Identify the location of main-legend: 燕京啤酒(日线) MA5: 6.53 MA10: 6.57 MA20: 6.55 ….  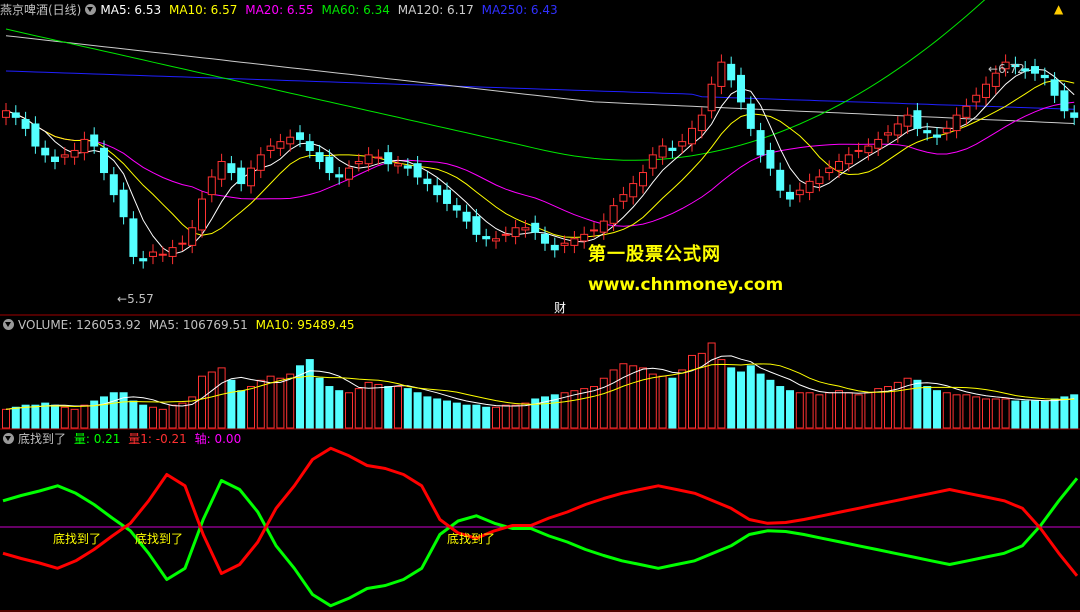
(281, 9).